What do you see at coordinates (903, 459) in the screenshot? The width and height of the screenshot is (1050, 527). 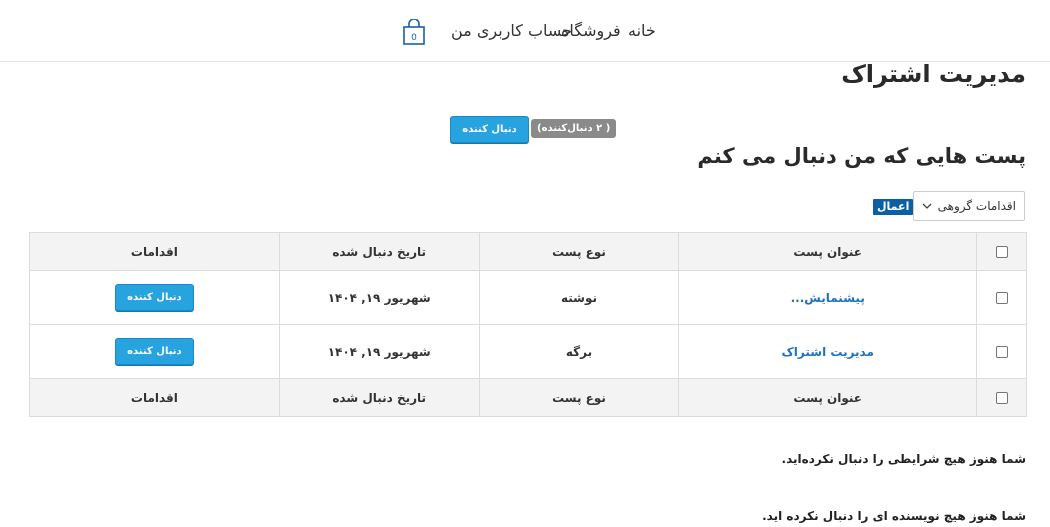 I see `no-conditions-message: شما هنوز هیچ شرایطی را دنبال نکرده‌اید.` at bounding box center [903, 459].